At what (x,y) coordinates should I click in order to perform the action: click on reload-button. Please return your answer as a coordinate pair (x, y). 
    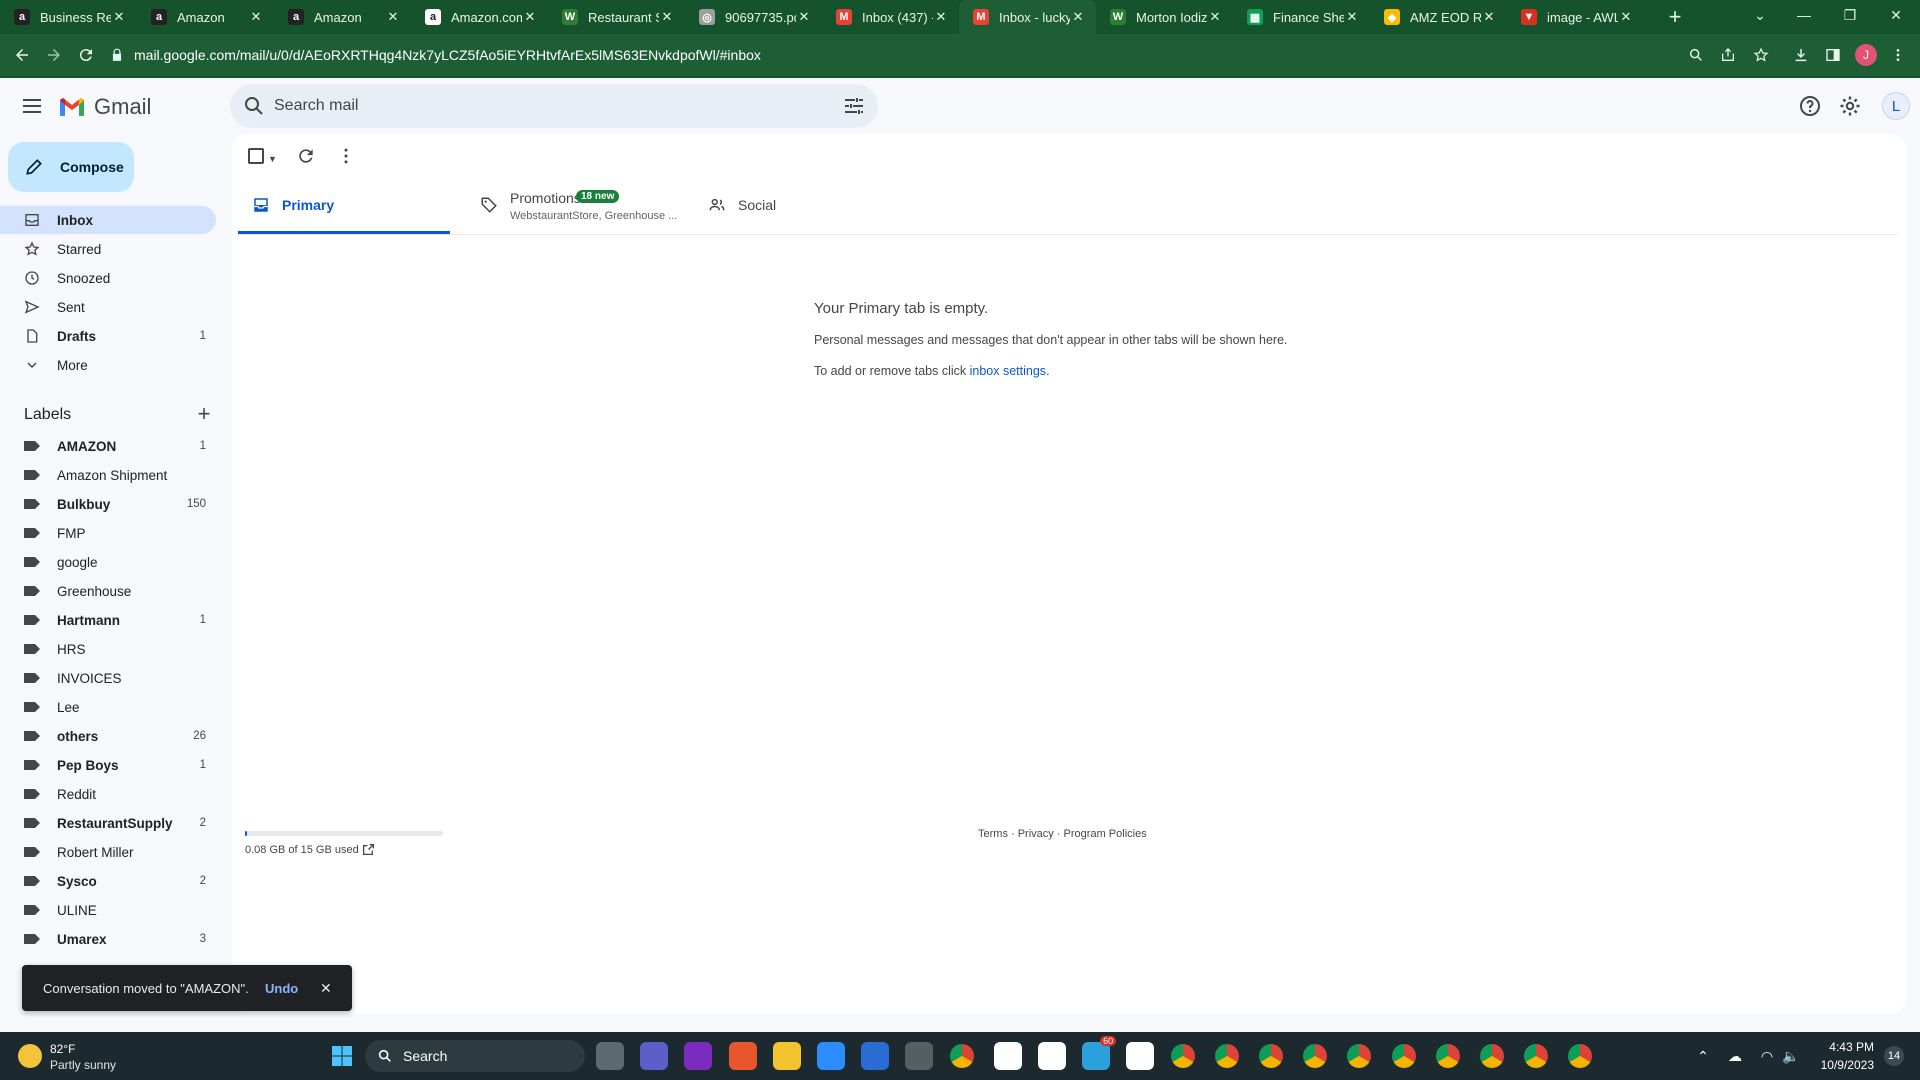
    Looking at the image, I should click on (86, 55).